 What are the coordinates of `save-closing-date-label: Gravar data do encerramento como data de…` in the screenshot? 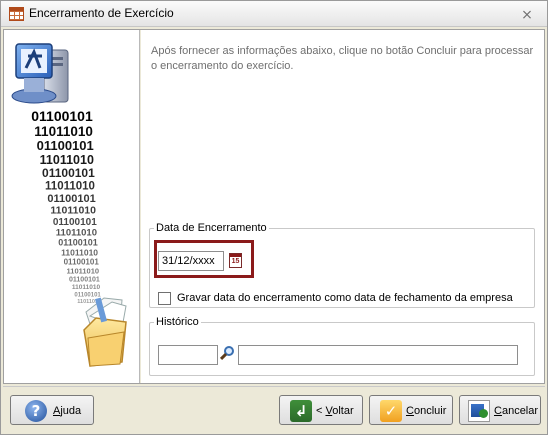 It's located at (345, 298).